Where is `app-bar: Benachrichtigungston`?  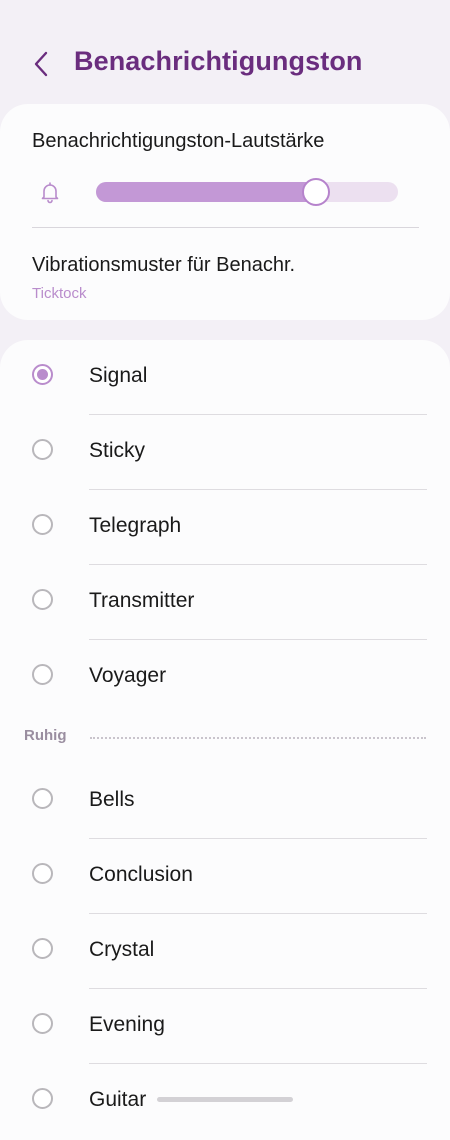
app-bar: Benachrichtigungston is located at coordinates (225, 52).